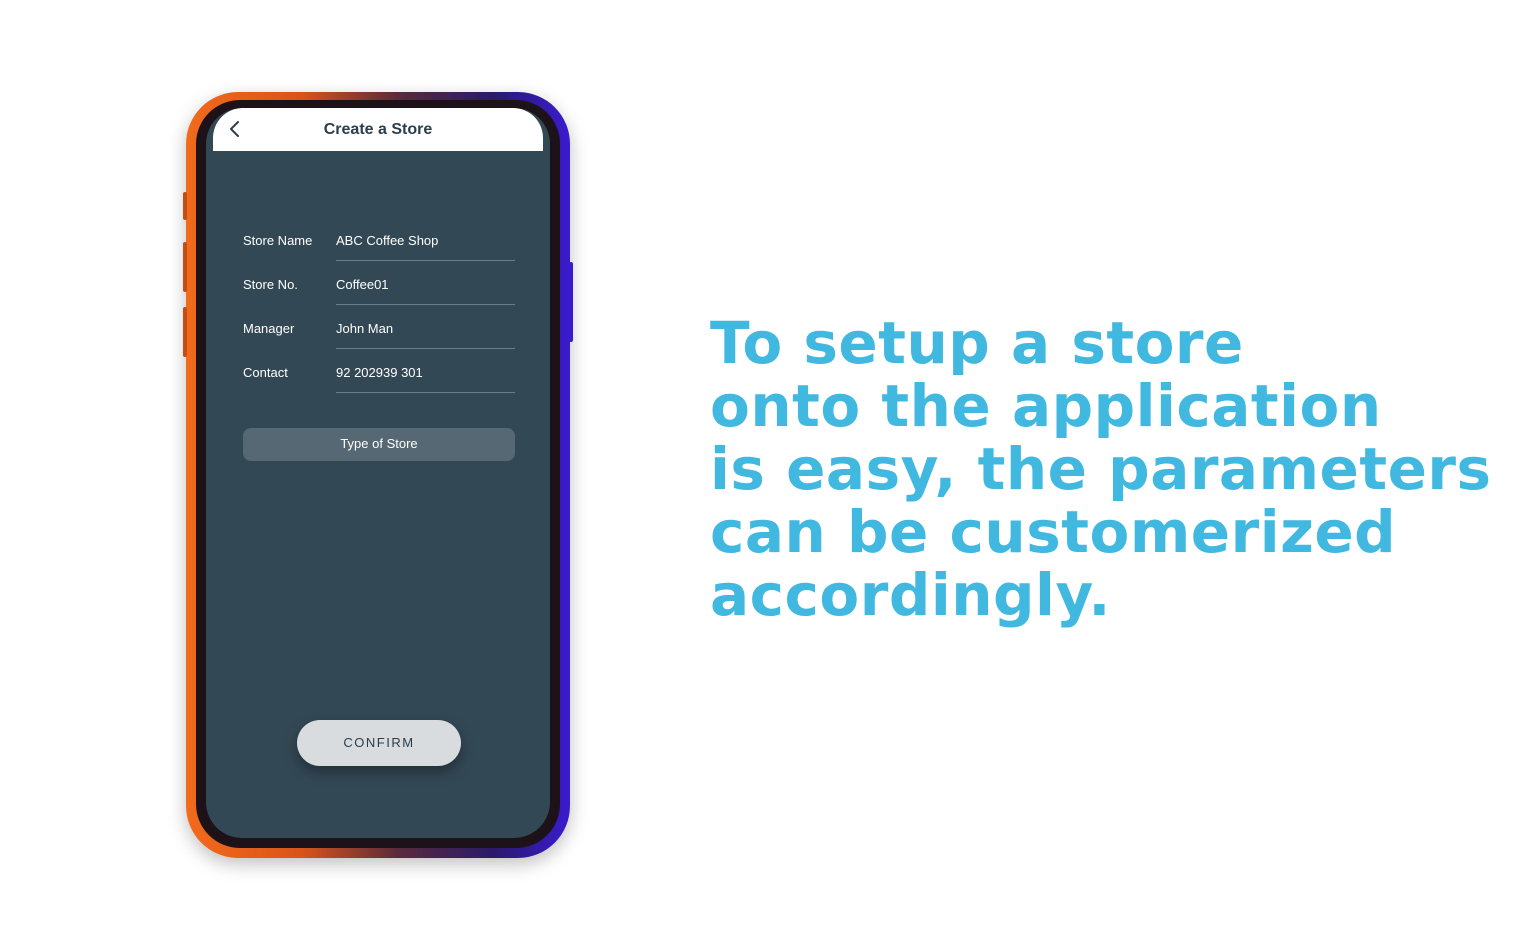 Image resolution: width=1520 pixels, height=950 pixels. Describe the element at coordinates (379, 444) in the screenshot. I see `type-of-store-button: Type of Store` at that location.